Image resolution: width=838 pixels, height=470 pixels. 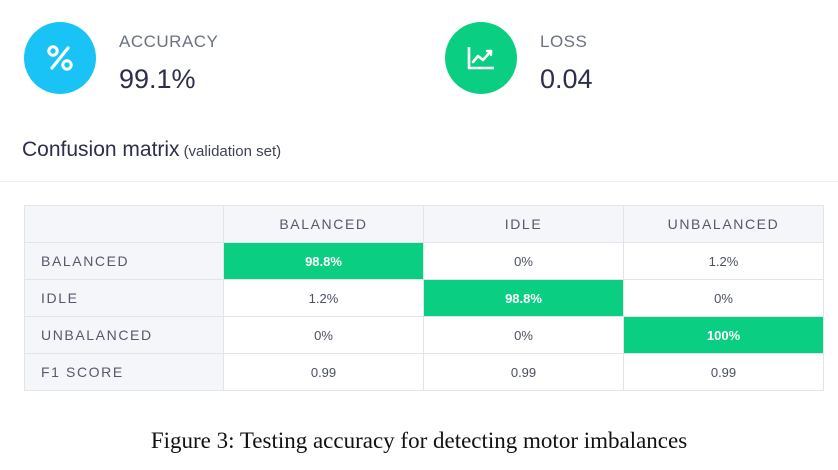 I want to click on row-header-unbalanced: UNBALANCED, so click(x=124, y=335).